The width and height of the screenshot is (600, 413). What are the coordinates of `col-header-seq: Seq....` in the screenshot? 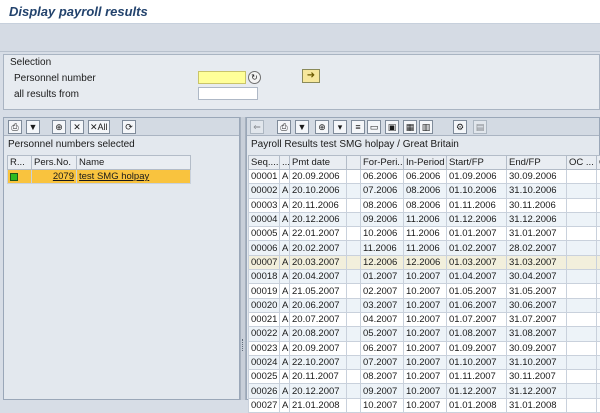 It's located at (264, 163).